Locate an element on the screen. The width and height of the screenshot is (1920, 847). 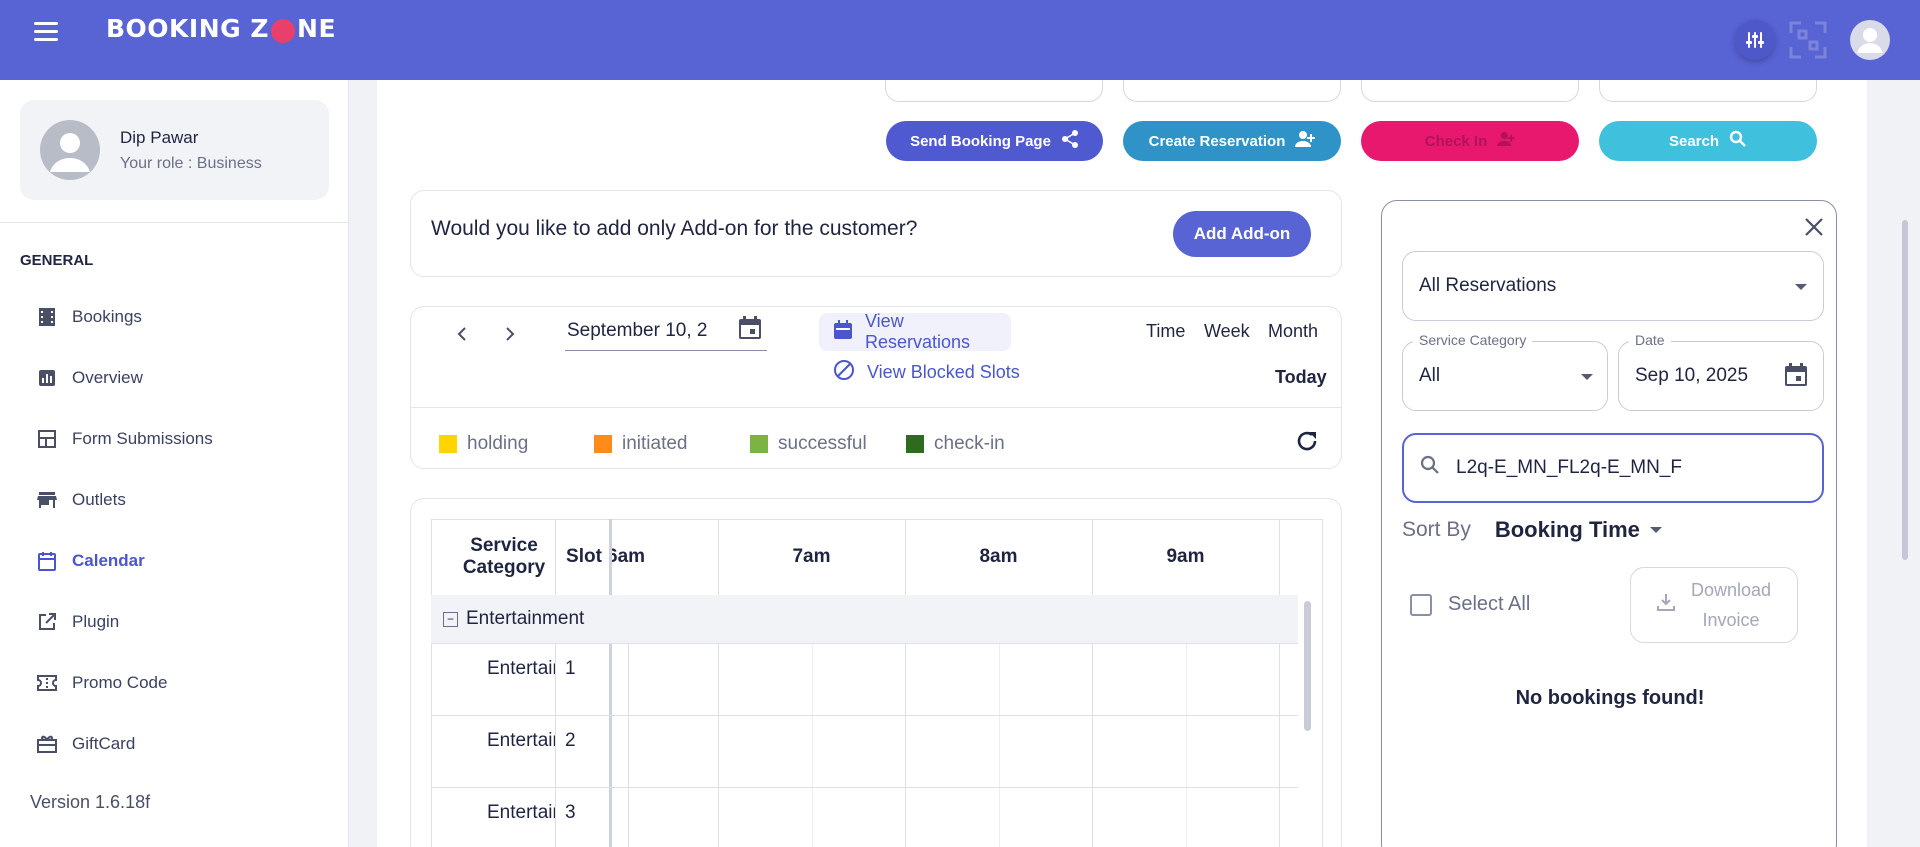
checkbox is located at coordinates (1421, 604).